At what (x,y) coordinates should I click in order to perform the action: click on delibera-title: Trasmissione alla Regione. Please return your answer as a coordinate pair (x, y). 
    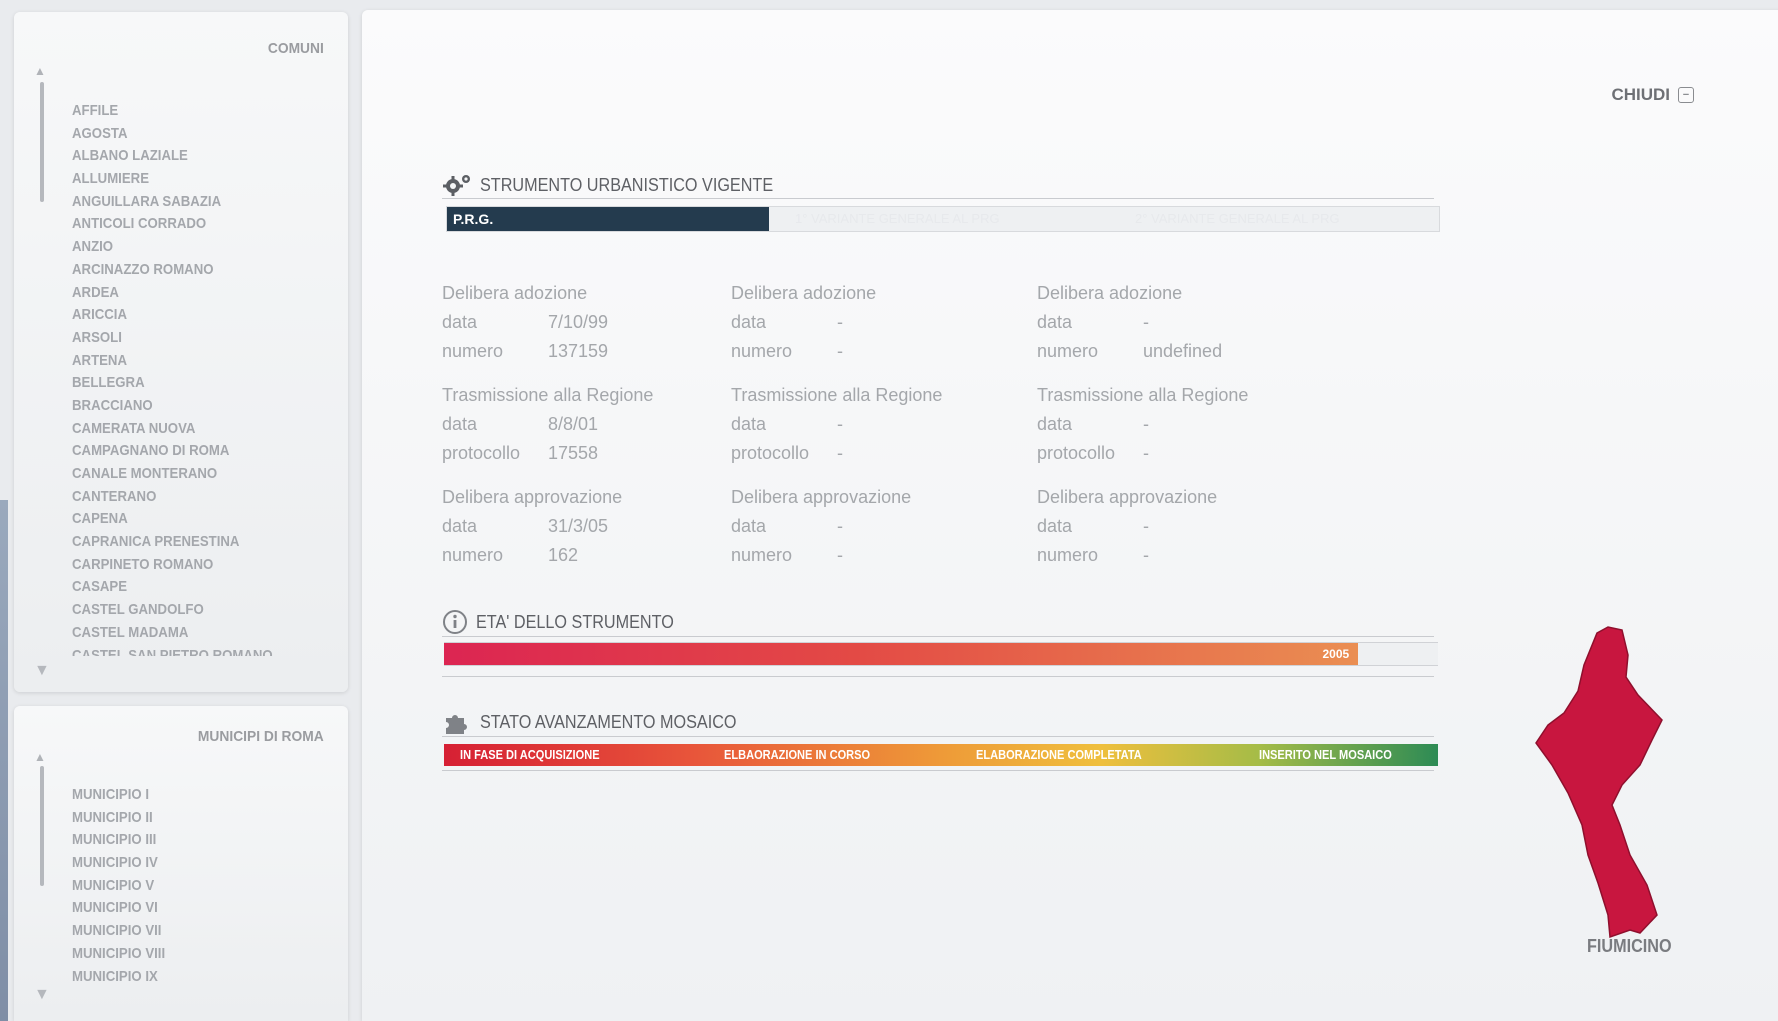
    Looking at the image, I should click on (837, 395).